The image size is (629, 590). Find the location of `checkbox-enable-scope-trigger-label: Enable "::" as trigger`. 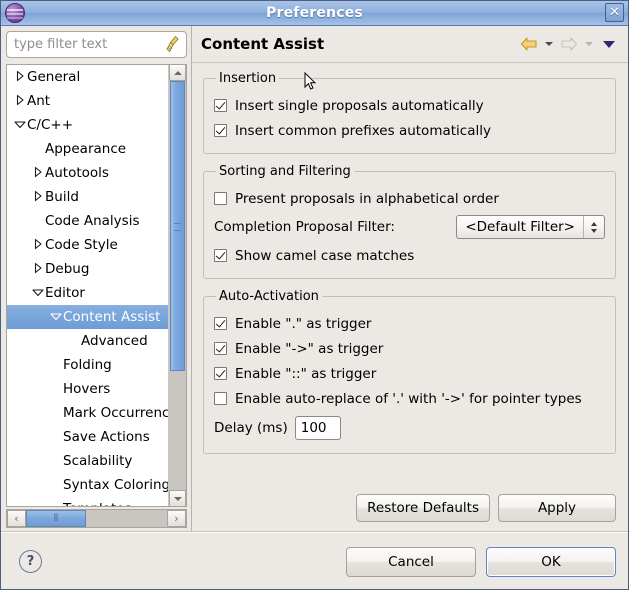

checkbox-enable-scope-trigger-label: Enable "::" as trigger is located at coordinates (306, 373).